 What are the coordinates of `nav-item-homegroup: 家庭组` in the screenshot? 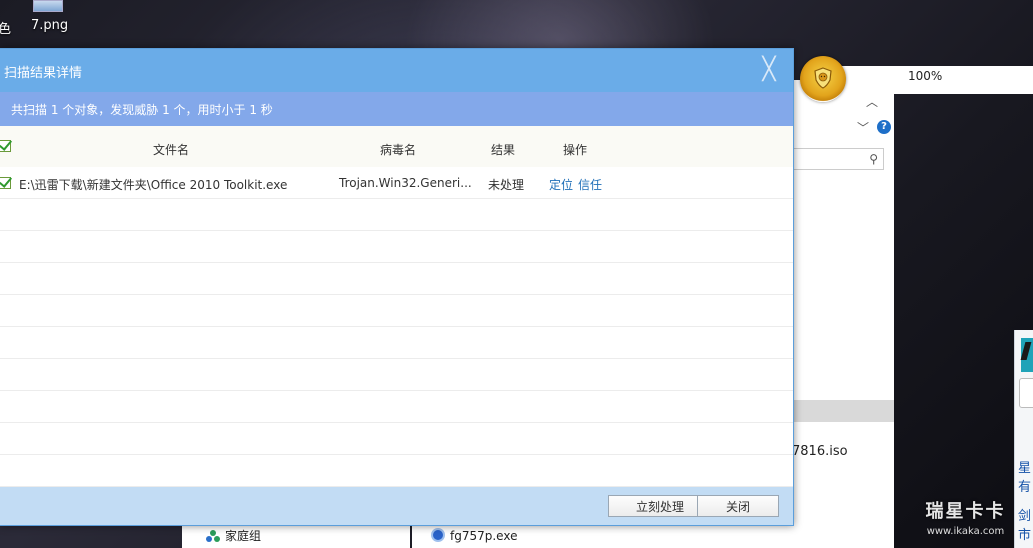 It's located at (233, 535).